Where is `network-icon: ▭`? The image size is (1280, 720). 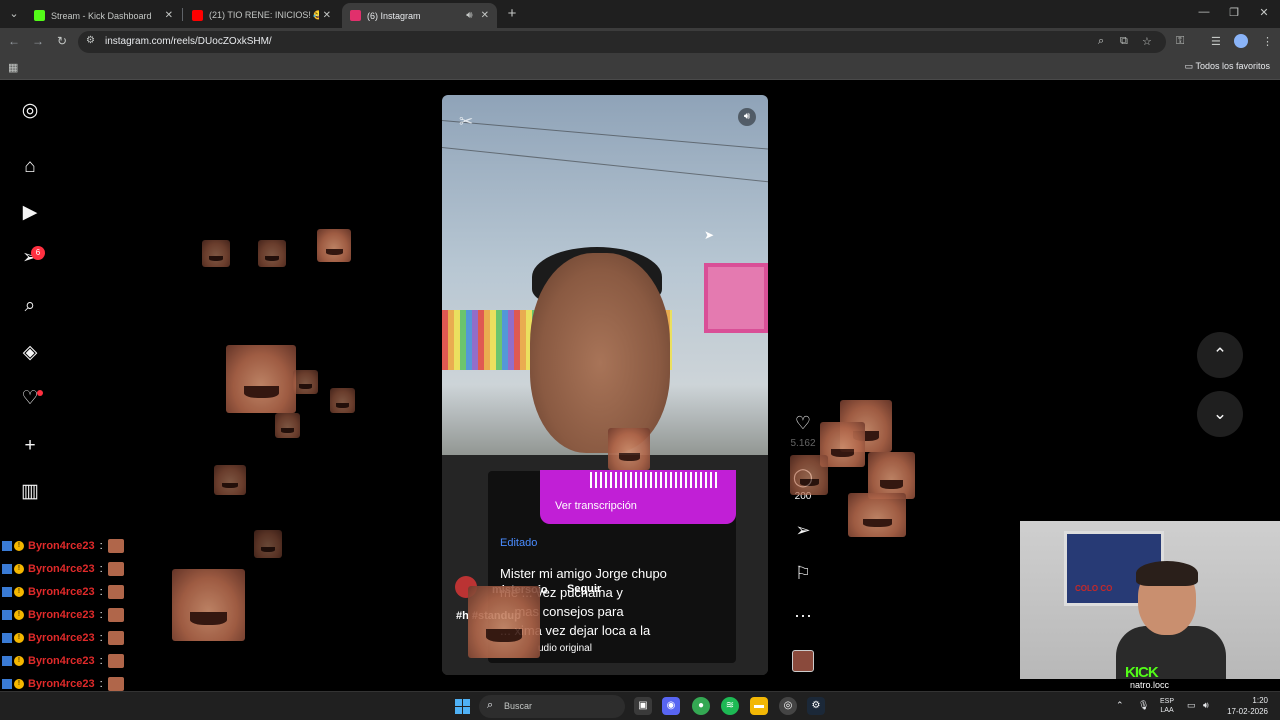
network-icon: ▭ is located at coordinates (1191, 705).